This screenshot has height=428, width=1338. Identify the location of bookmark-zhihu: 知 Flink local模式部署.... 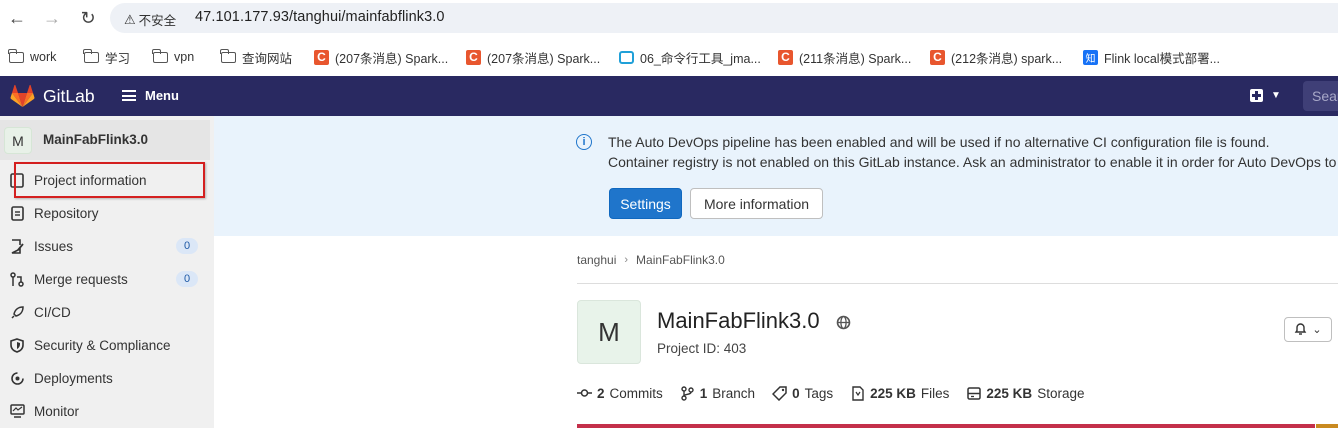
(1151, 57).